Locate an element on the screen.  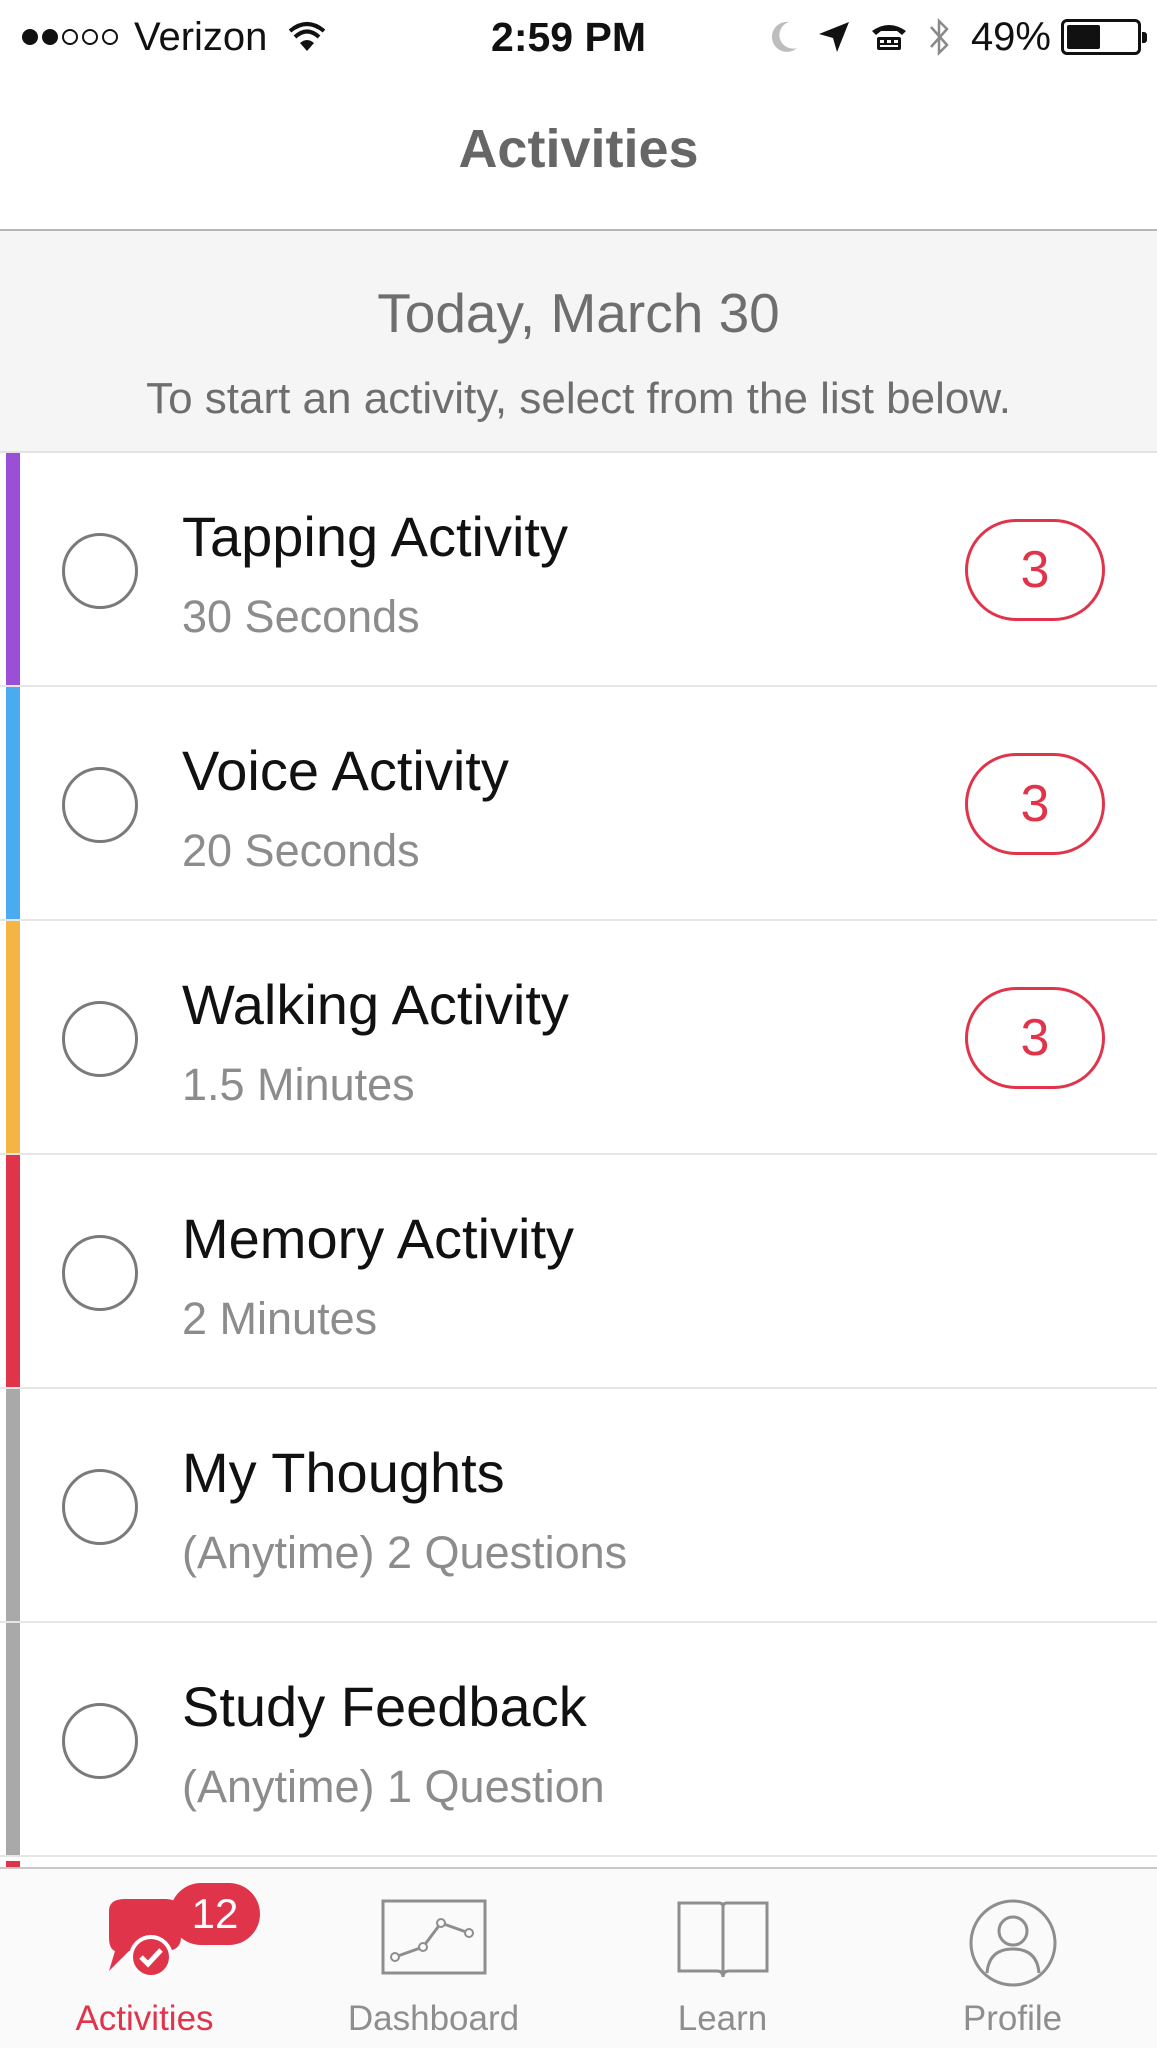
open-book-icon is located at coordinates (723, 1942).